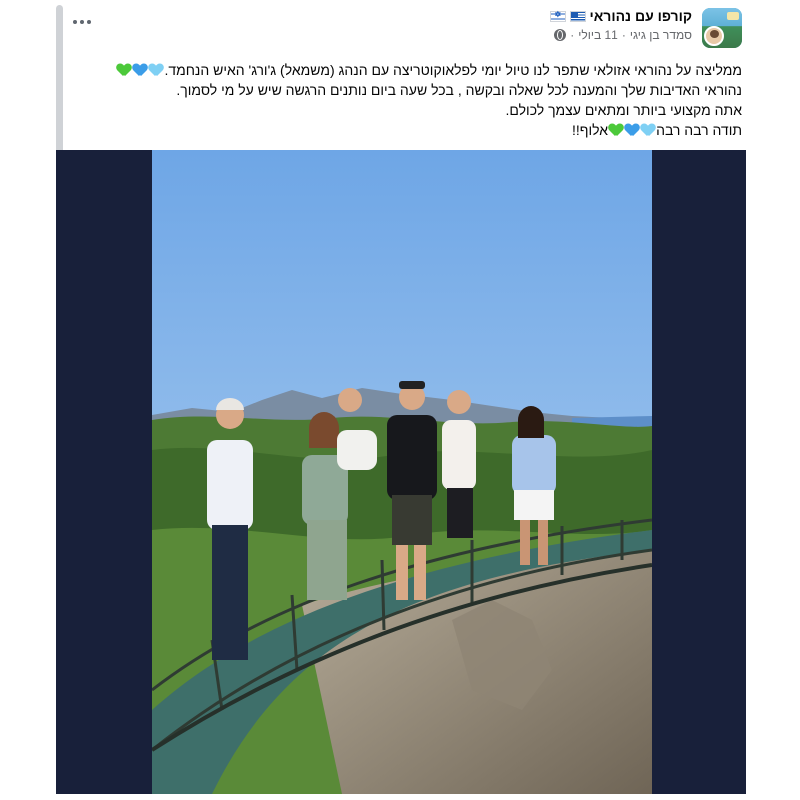 This screenshot has width=800, height=800. What do you see at coordinates (557, 16) in the screenshot?
I see `israel-flag-icon` at bounding box center [557, 16].